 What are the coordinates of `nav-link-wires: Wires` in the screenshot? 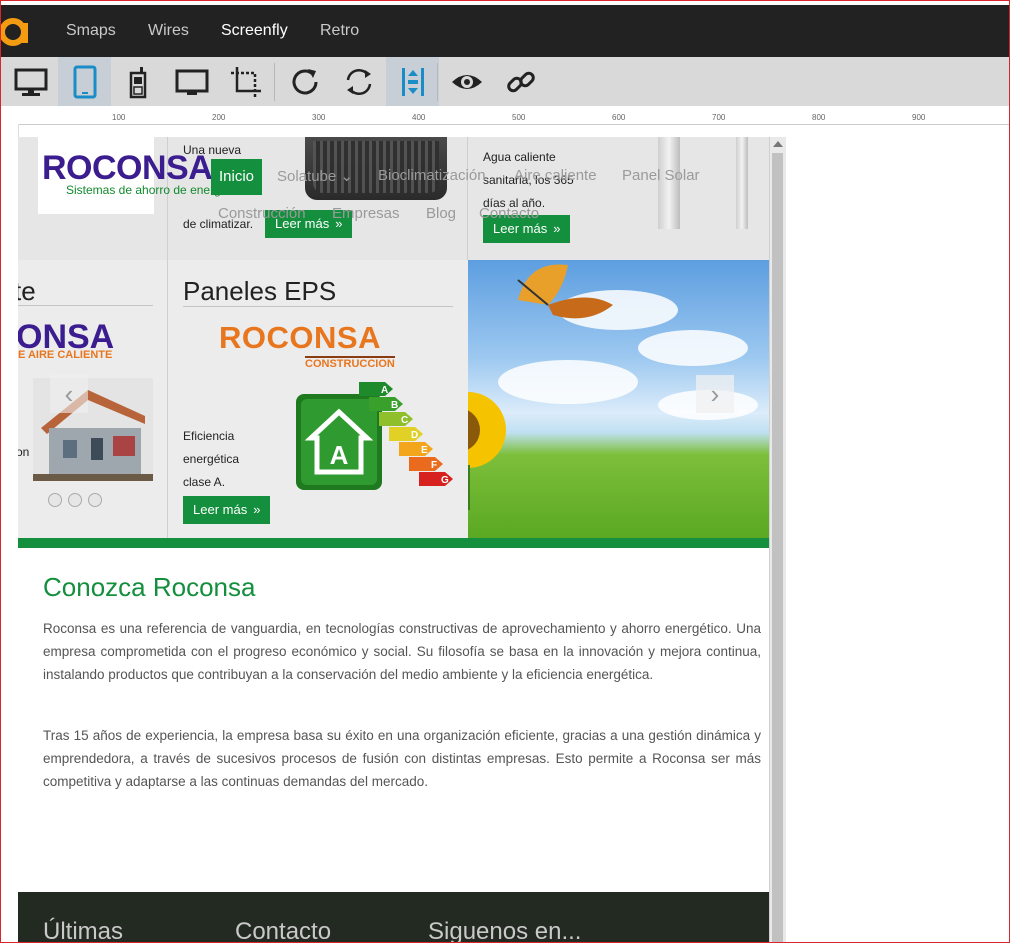 It's located at (168, 31).